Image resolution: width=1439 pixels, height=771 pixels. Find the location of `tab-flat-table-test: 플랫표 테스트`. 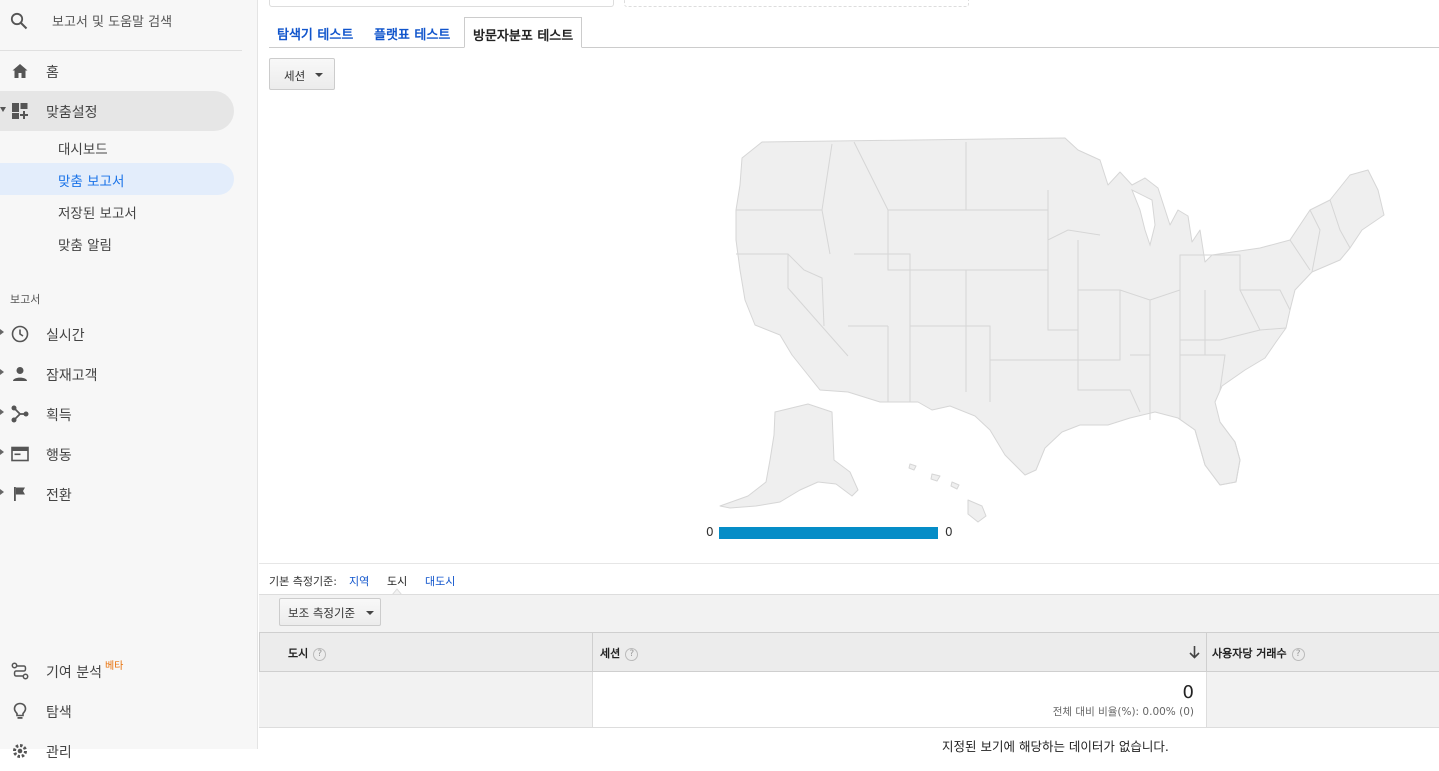

tab-flat-table-test: 플랫표 테스트 is located at coordinates (412, 32).